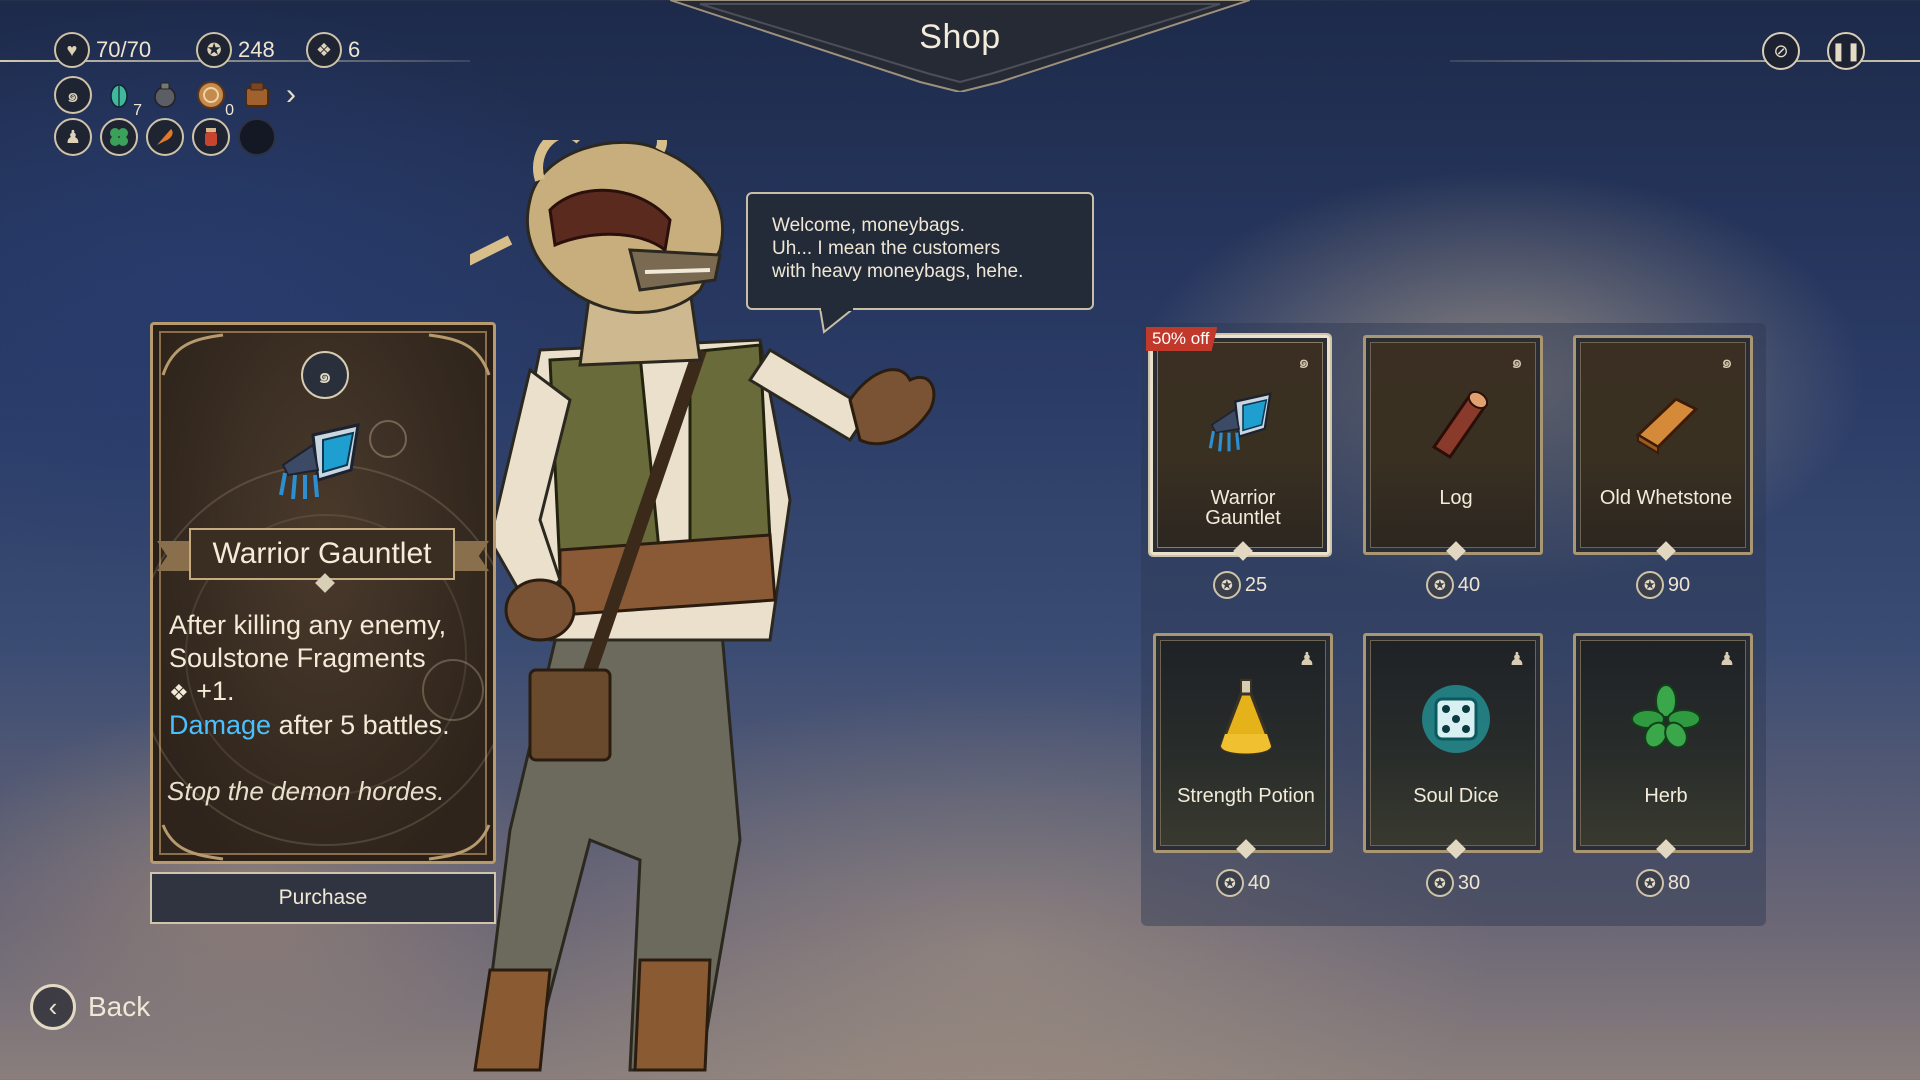 This screenshot has height=1080, width=1920. What do you see at coordinates (306, 791) in the screenshot?
I see `item-flavor-text: Stop the demon hordes.` at bounding box center [306, 791].